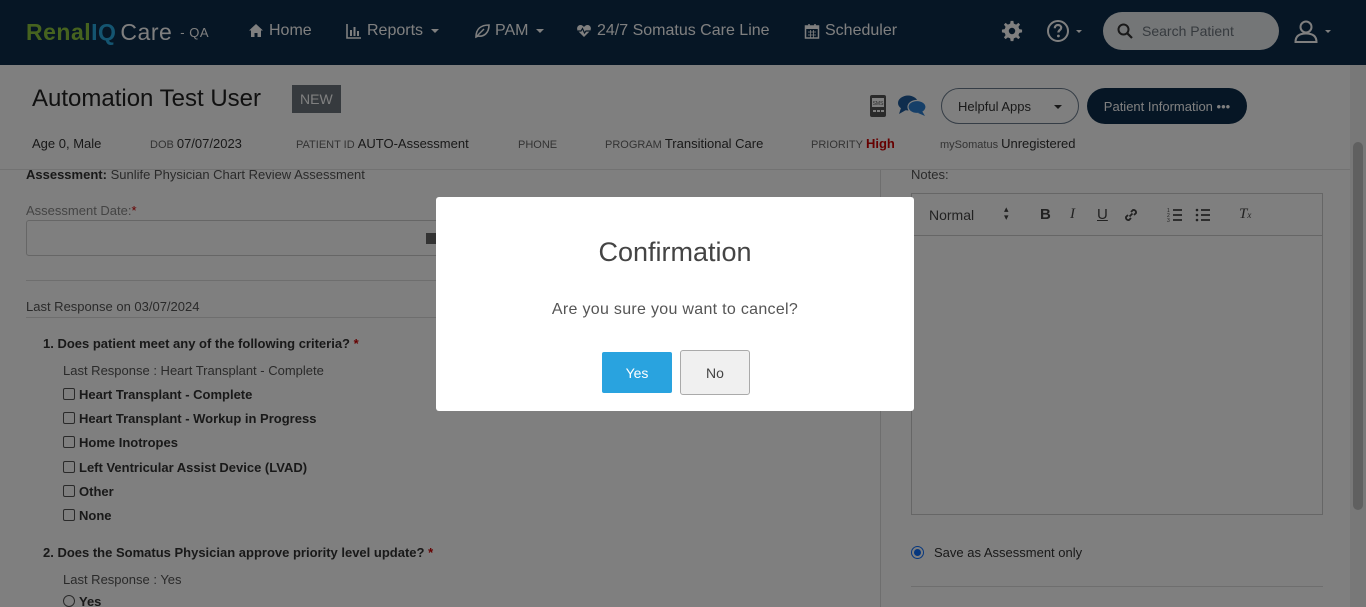 The width and height of the screenshot is (1366, 607). Describe the element at coordinates (675, 252) in the screenshot. I see `dialog-title: Confirmation` at that location.